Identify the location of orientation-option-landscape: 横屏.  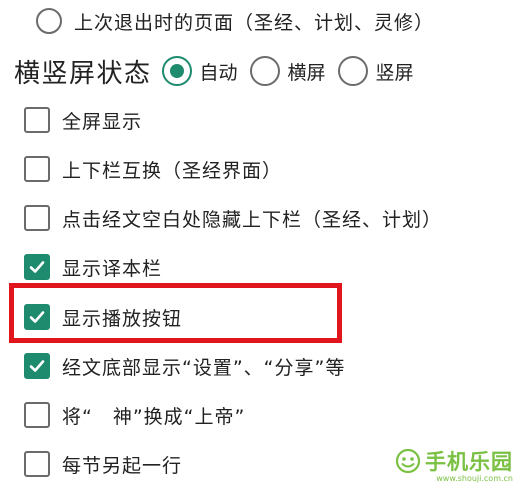
(287, 71).